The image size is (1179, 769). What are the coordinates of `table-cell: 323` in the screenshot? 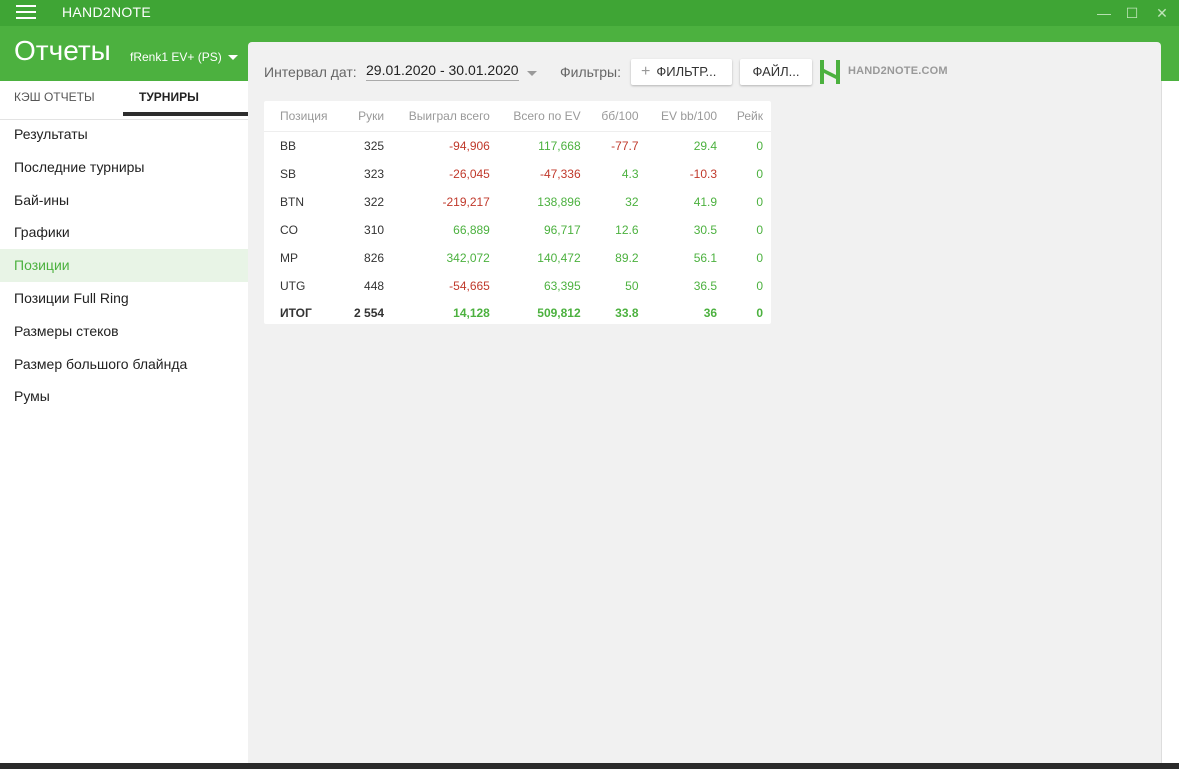 It's located at (374, 174).